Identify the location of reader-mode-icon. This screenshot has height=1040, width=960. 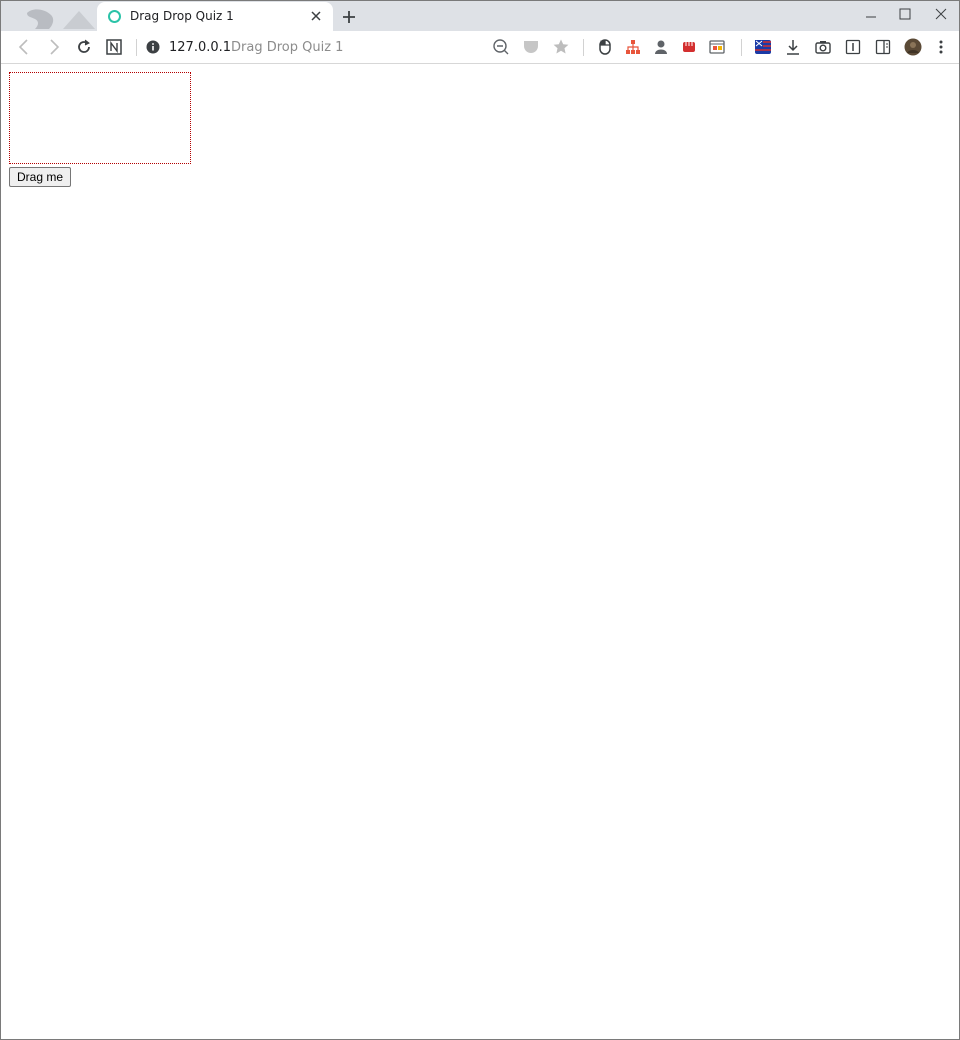
(853, 47).